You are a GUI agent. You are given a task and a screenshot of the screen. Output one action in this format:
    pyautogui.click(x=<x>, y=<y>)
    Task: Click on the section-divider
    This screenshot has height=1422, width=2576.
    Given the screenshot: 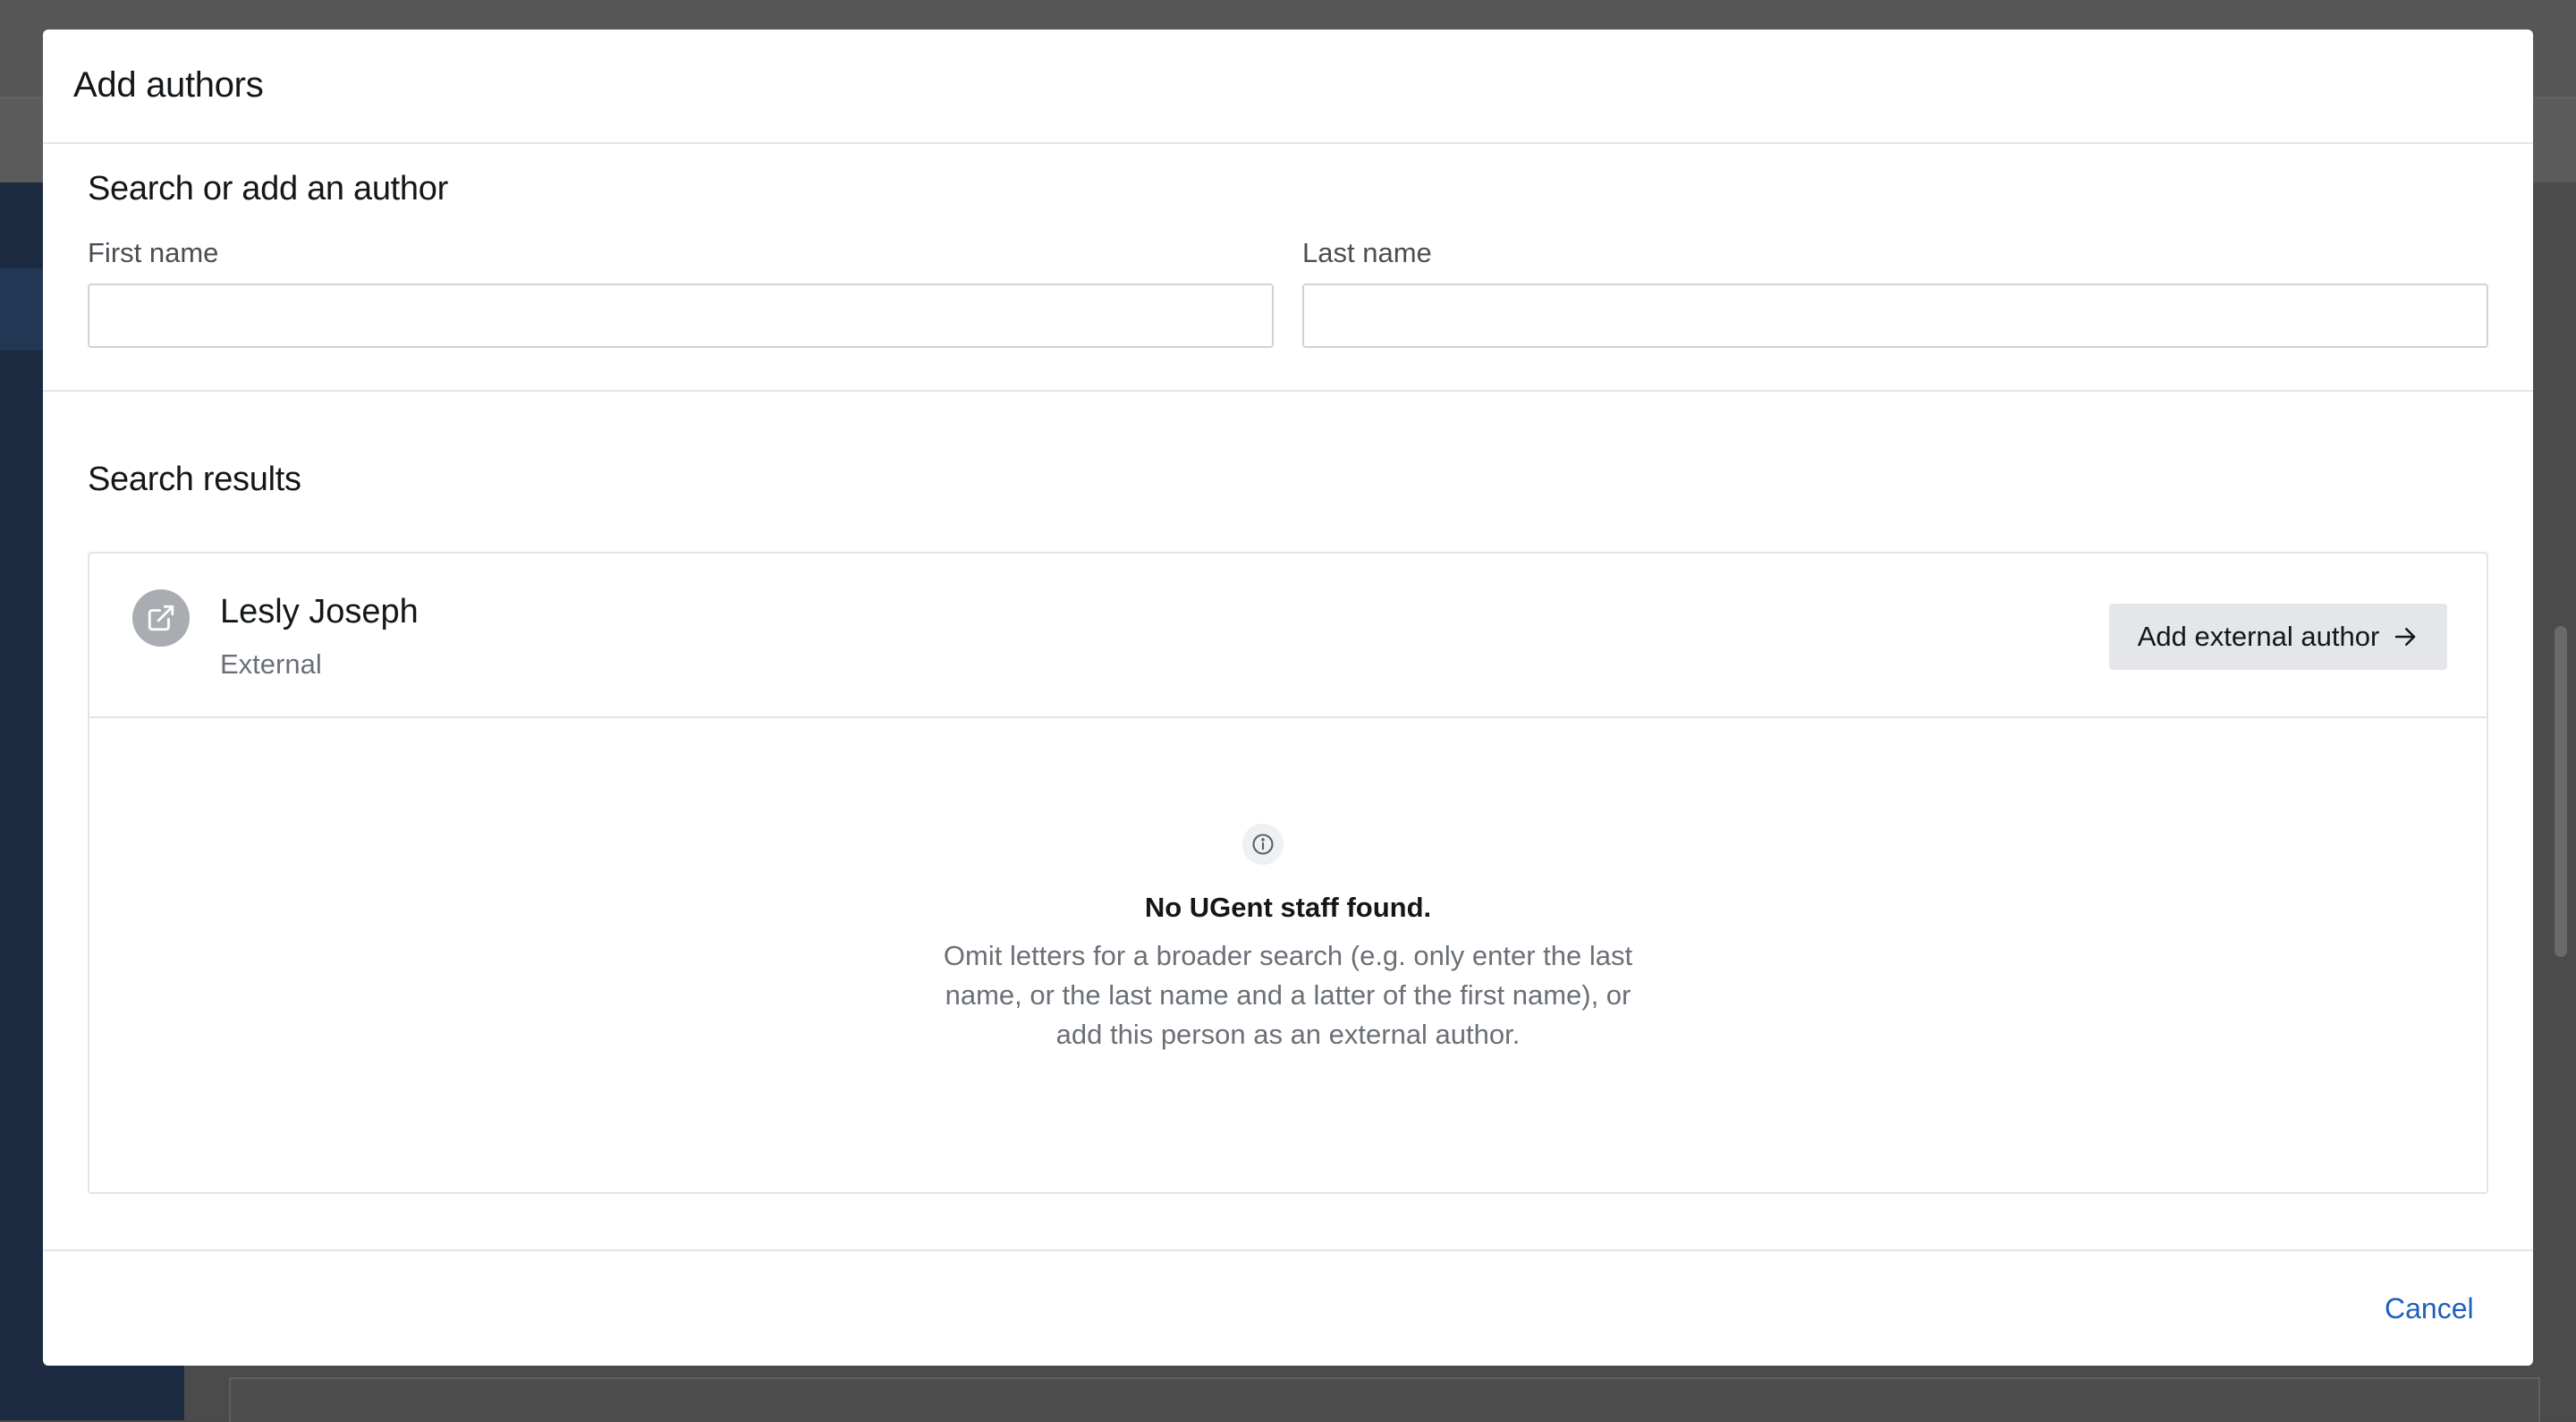 What is the action you would take?
    pyautogui.click(x=1288, y=391)
    